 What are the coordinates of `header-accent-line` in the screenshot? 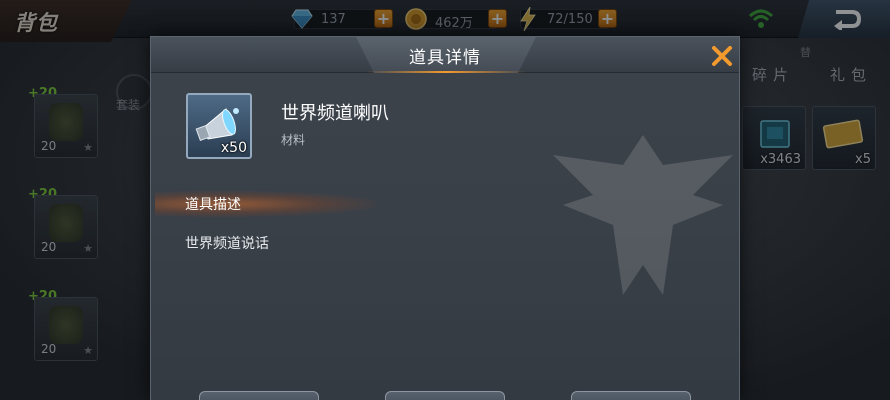 It's located at (446, 72).